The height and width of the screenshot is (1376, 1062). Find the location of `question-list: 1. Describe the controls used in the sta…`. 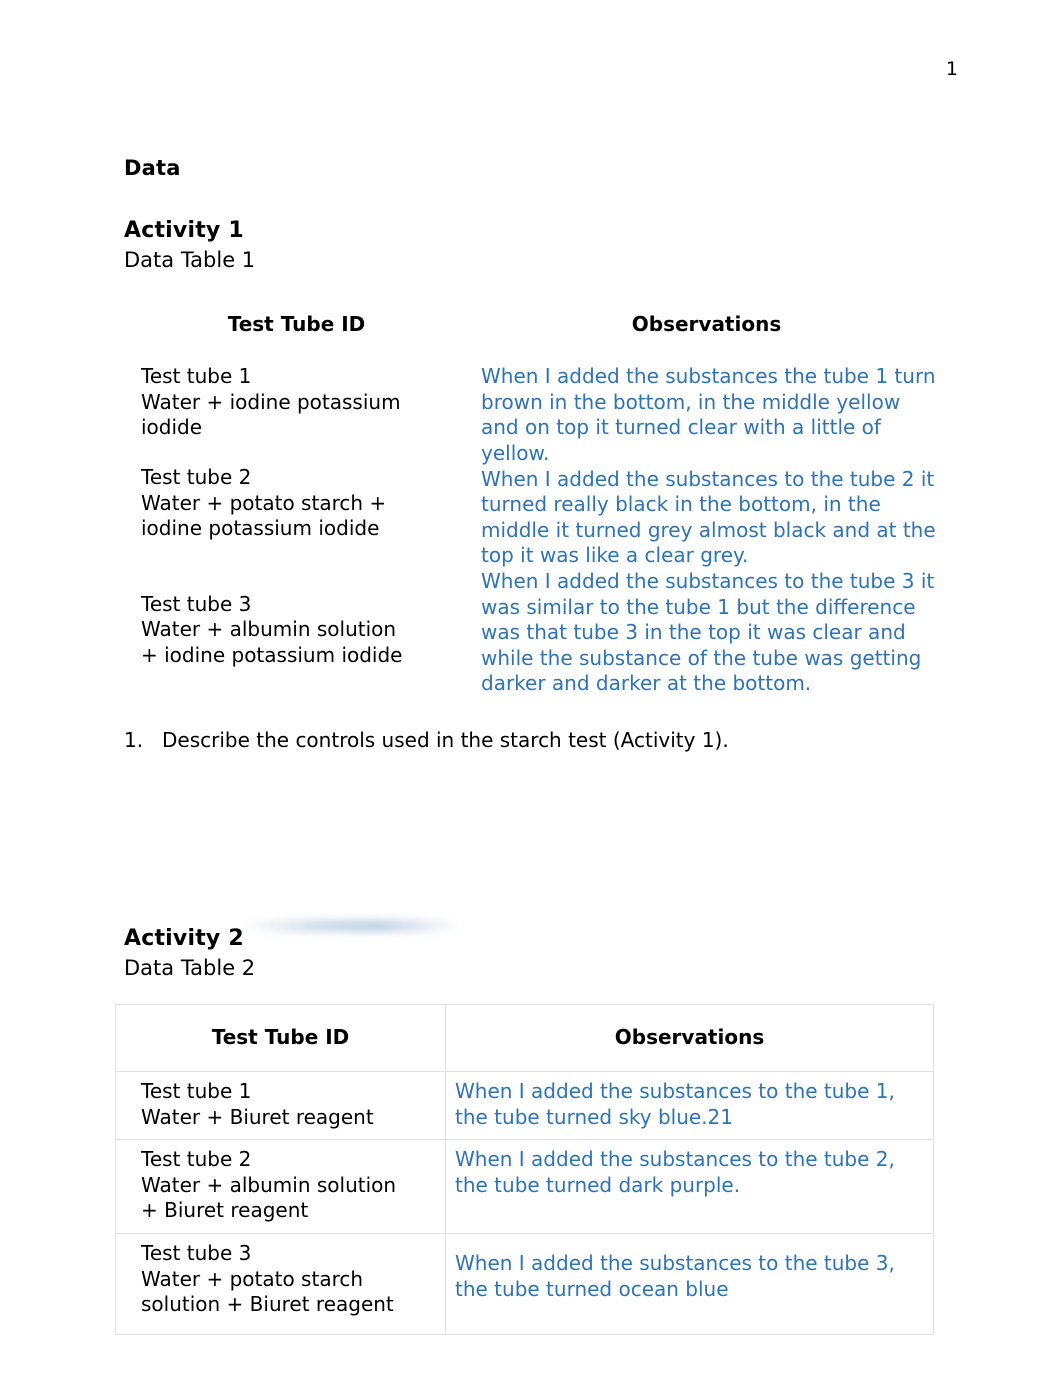

question-list: 1. Describe the controls used in the sta… is located at coordinates (534, 740).